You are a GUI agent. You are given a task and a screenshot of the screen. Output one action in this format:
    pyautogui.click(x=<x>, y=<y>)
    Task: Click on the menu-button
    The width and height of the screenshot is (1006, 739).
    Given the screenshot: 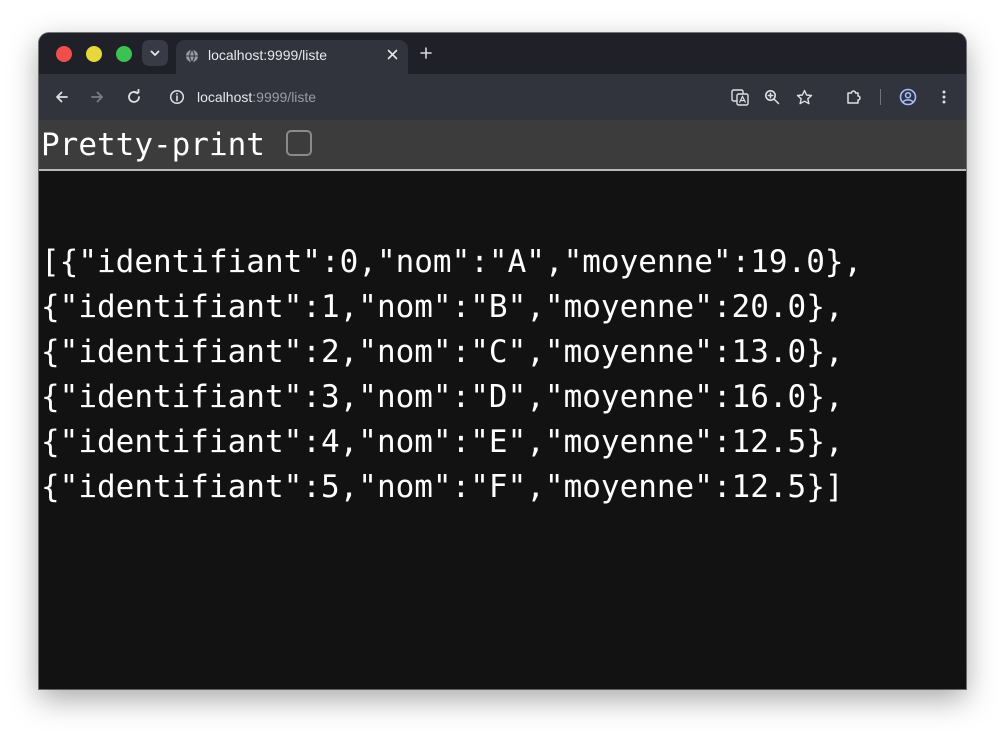 What is the action you would take?
    pyautogui.click(x=944, y=97)
    